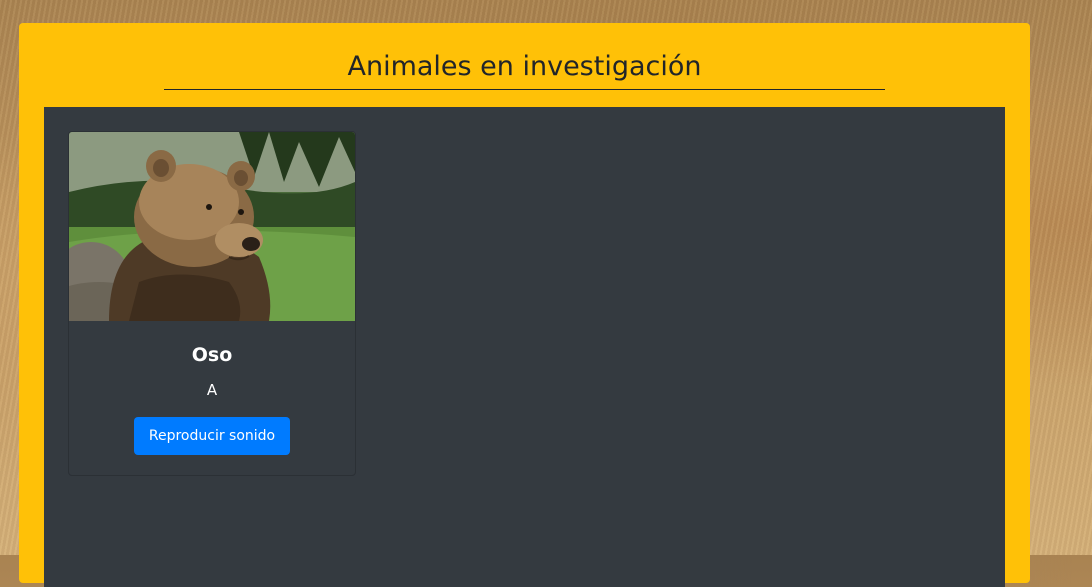  What do you see at coordinates (524, 69) in the screenshot?
I see `page-title: Animales en investigación` at bounding box center [524, 69].